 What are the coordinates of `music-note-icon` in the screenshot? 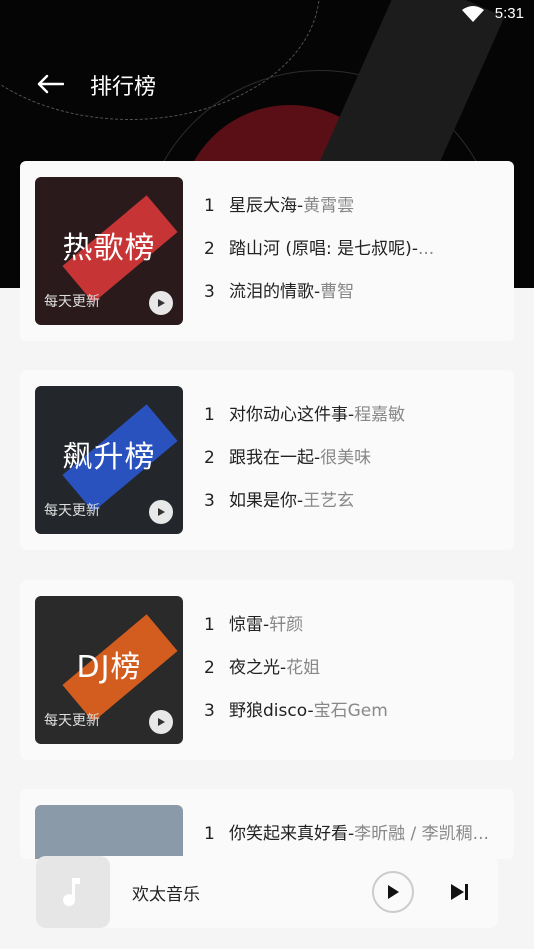 It's located at (73, 892).